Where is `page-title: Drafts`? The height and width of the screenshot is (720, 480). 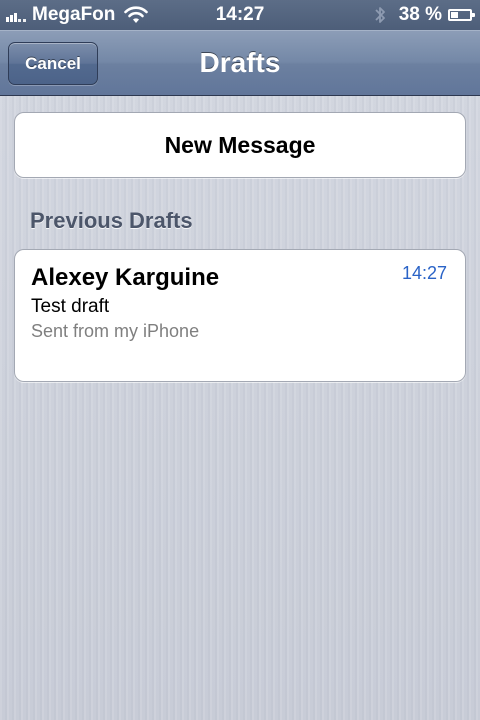 page-title: Drafts is located at coordinates (240, 62).